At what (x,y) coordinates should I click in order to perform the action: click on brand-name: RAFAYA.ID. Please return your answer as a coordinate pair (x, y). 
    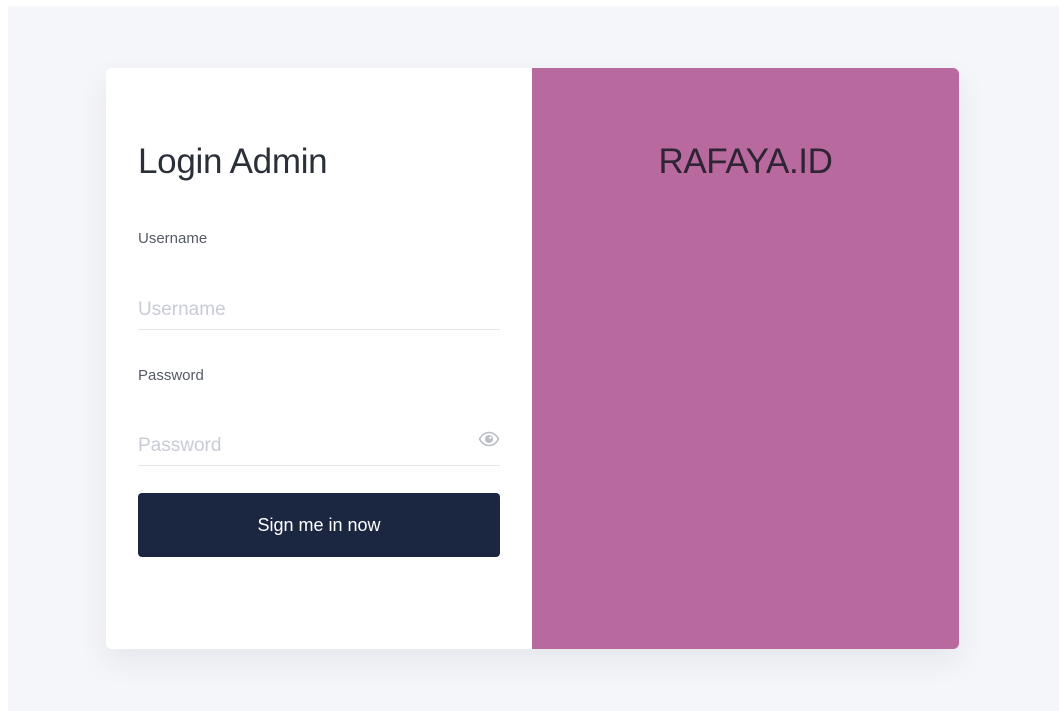
    Looking at the image, I should click on (745, 161).